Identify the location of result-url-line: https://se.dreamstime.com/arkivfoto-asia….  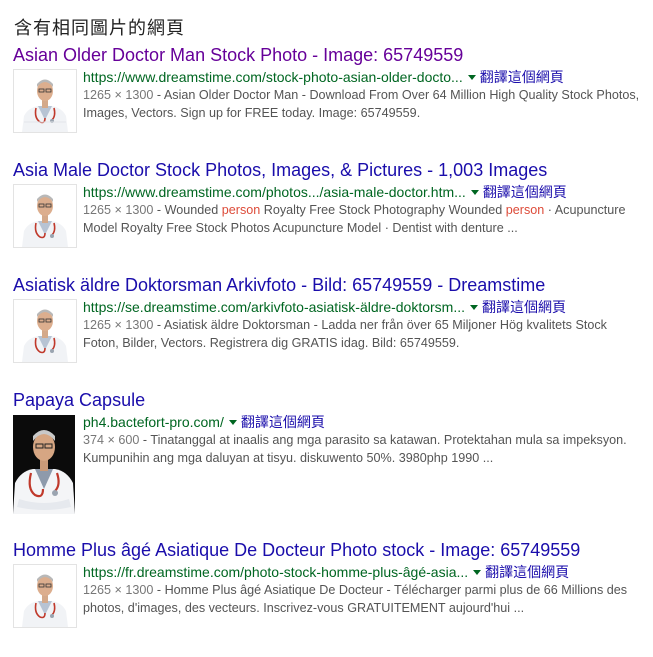
(363, 307).